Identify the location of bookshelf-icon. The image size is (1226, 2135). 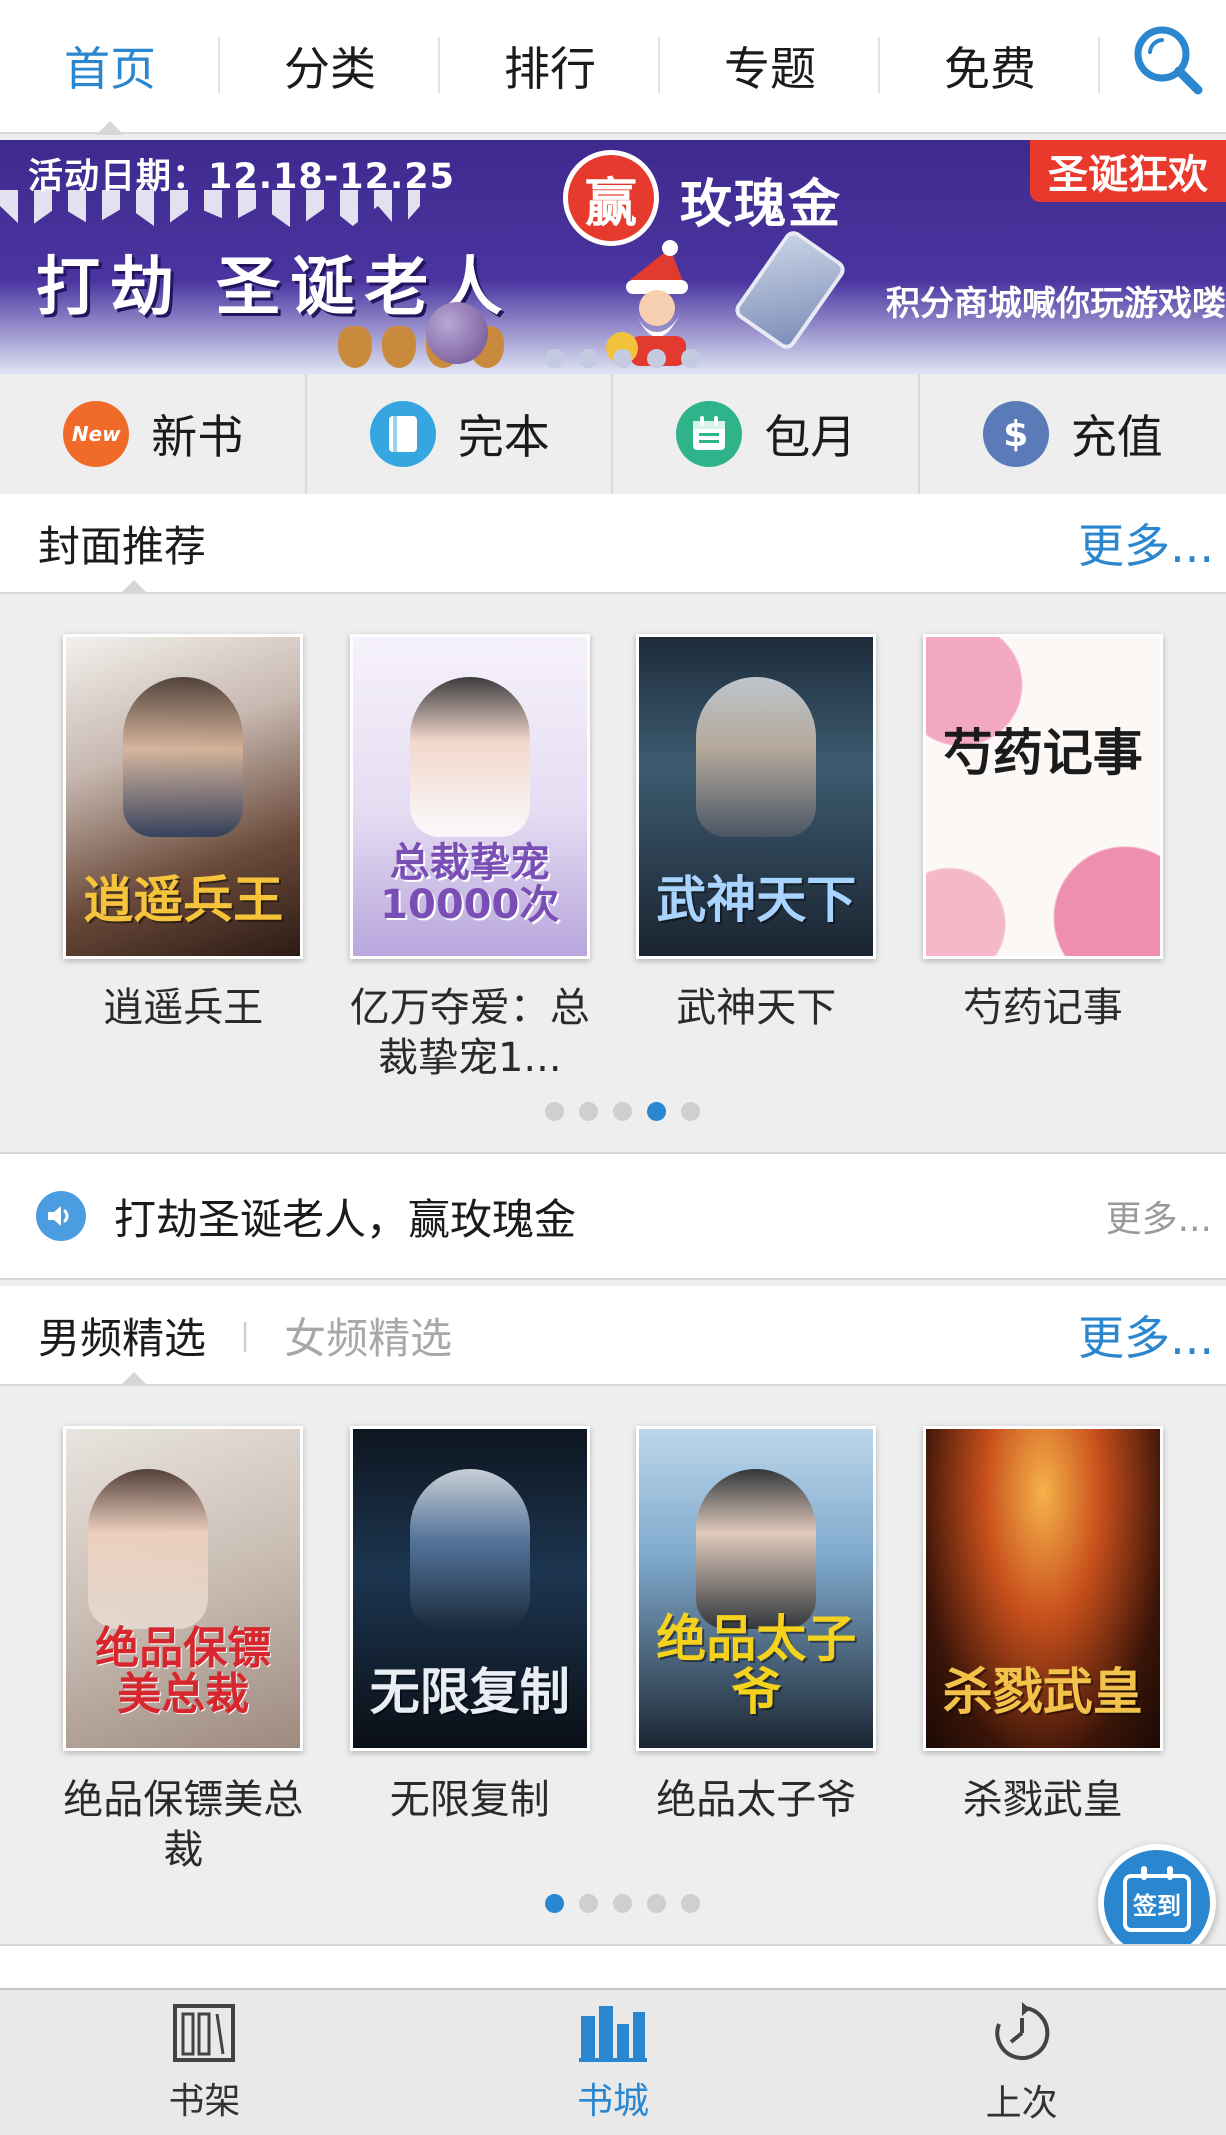
(204, 2032).